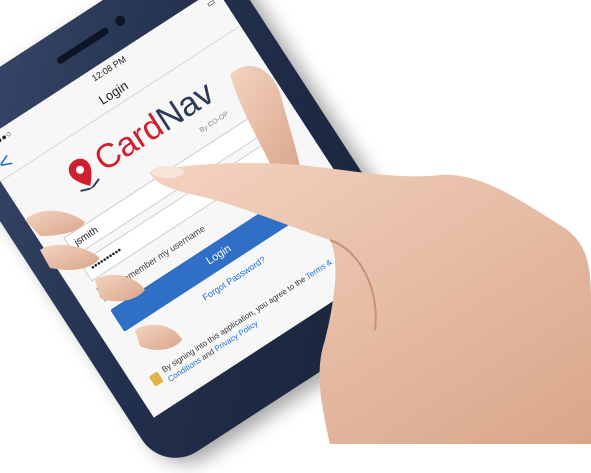 Image resolution: width=591 pixels, height=473 pixels. Describe the element at coordinates (55, 223) in the screenshot. I see `left-hand-fingers` at that location.